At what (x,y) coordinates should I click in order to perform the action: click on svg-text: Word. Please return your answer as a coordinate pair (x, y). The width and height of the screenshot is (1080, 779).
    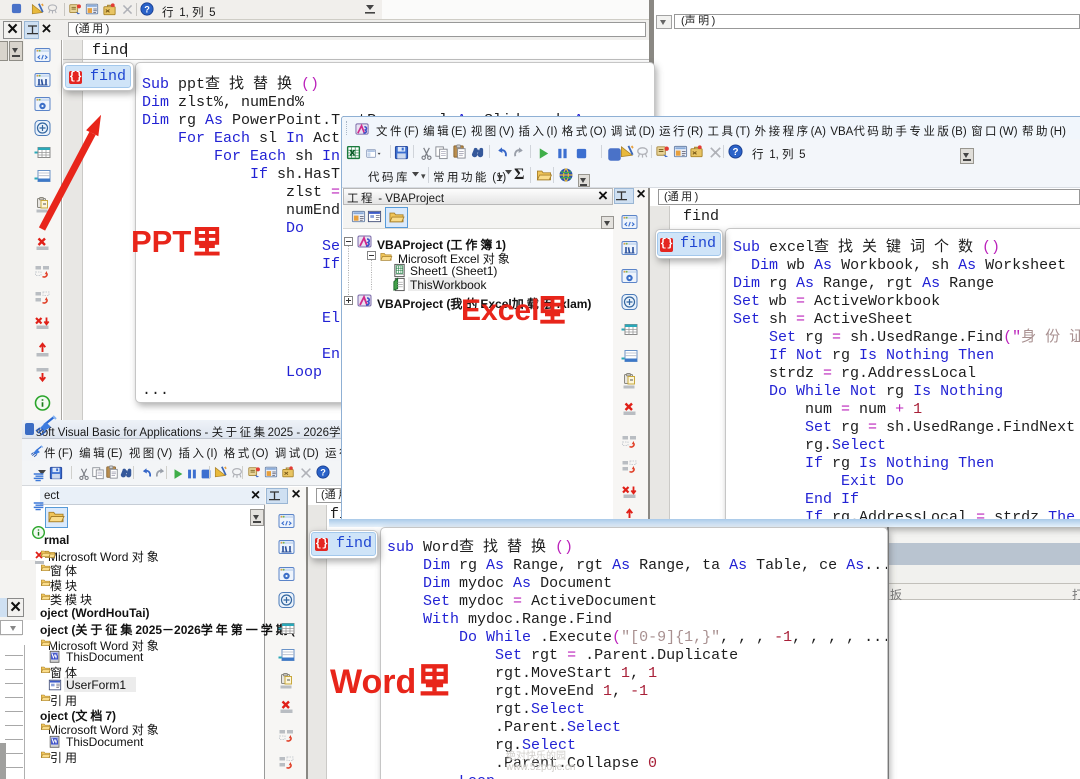
    Looking at the image, I should click on (373, 682).